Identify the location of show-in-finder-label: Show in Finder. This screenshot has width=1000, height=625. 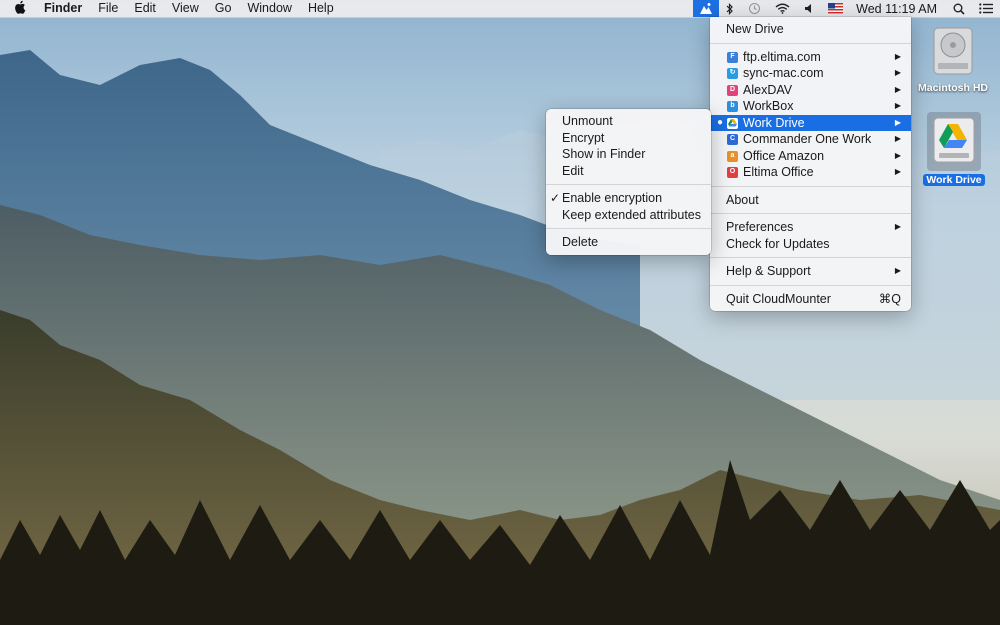
(604, 154).